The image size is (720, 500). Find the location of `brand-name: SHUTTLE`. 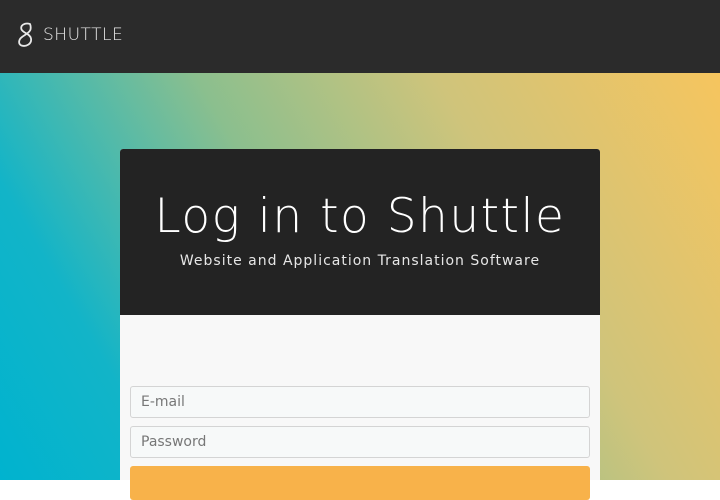

brand-name: SHUTTLE is located at coordinates (83, 35).